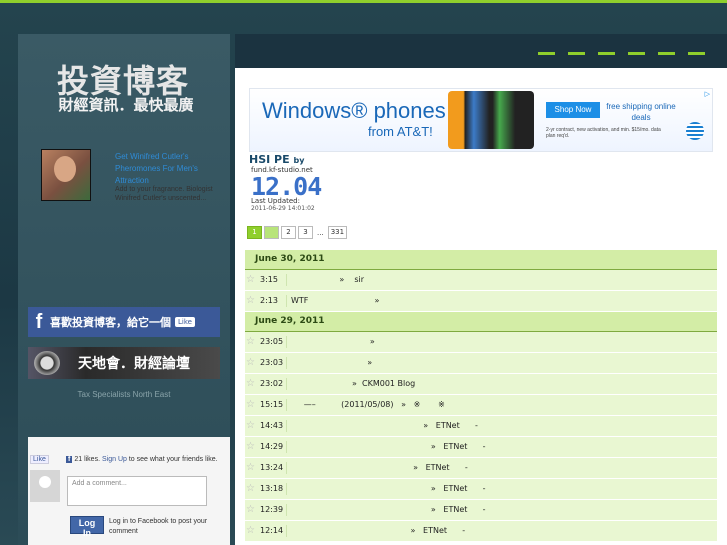  I want to click on ad-title: Windows® phones, so click(354, 110).